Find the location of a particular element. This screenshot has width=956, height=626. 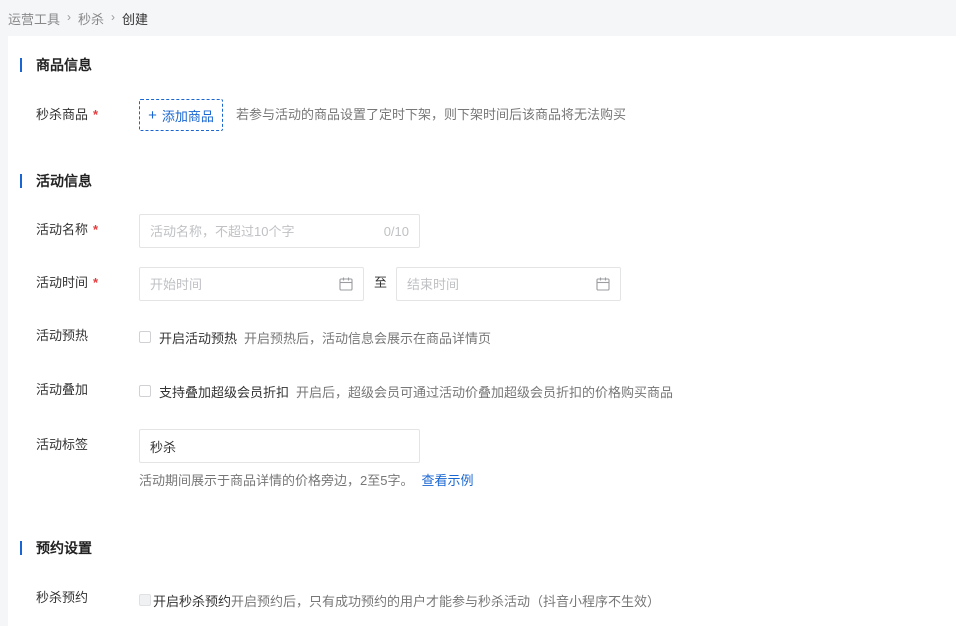

preheat-hint: 开启预热后，活动信息会展示在商品详情页 is located at coordinates (368, 338).